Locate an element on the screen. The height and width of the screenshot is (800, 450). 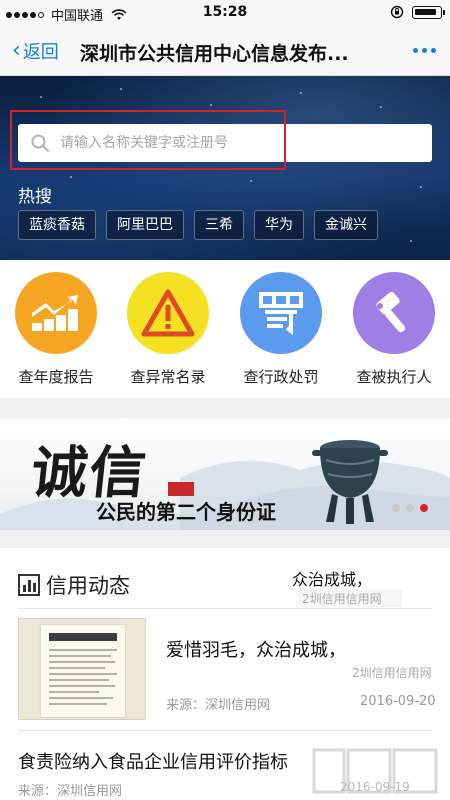
gavel-icon is located at coordinates (394, 313).